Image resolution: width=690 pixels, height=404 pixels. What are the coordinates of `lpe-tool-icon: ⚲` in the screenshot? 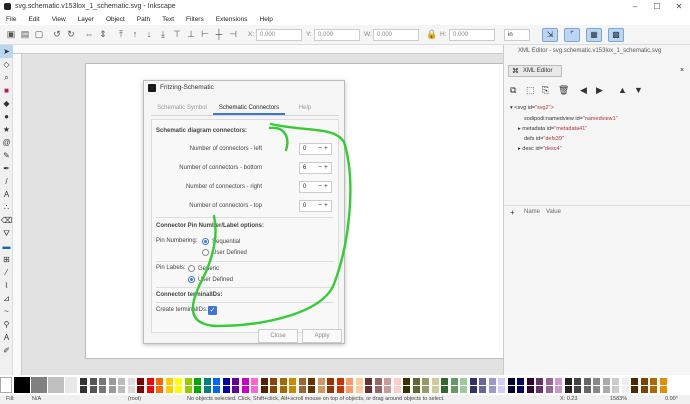 It's located at (6, 324).